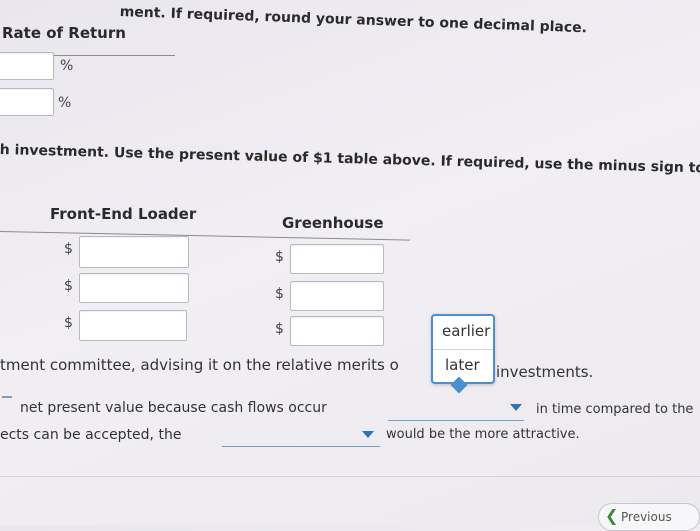  Describe the element at coordinates (333, 223) in the screenshot. I see `column-header-greenhouse: Greenhouse` at that location.